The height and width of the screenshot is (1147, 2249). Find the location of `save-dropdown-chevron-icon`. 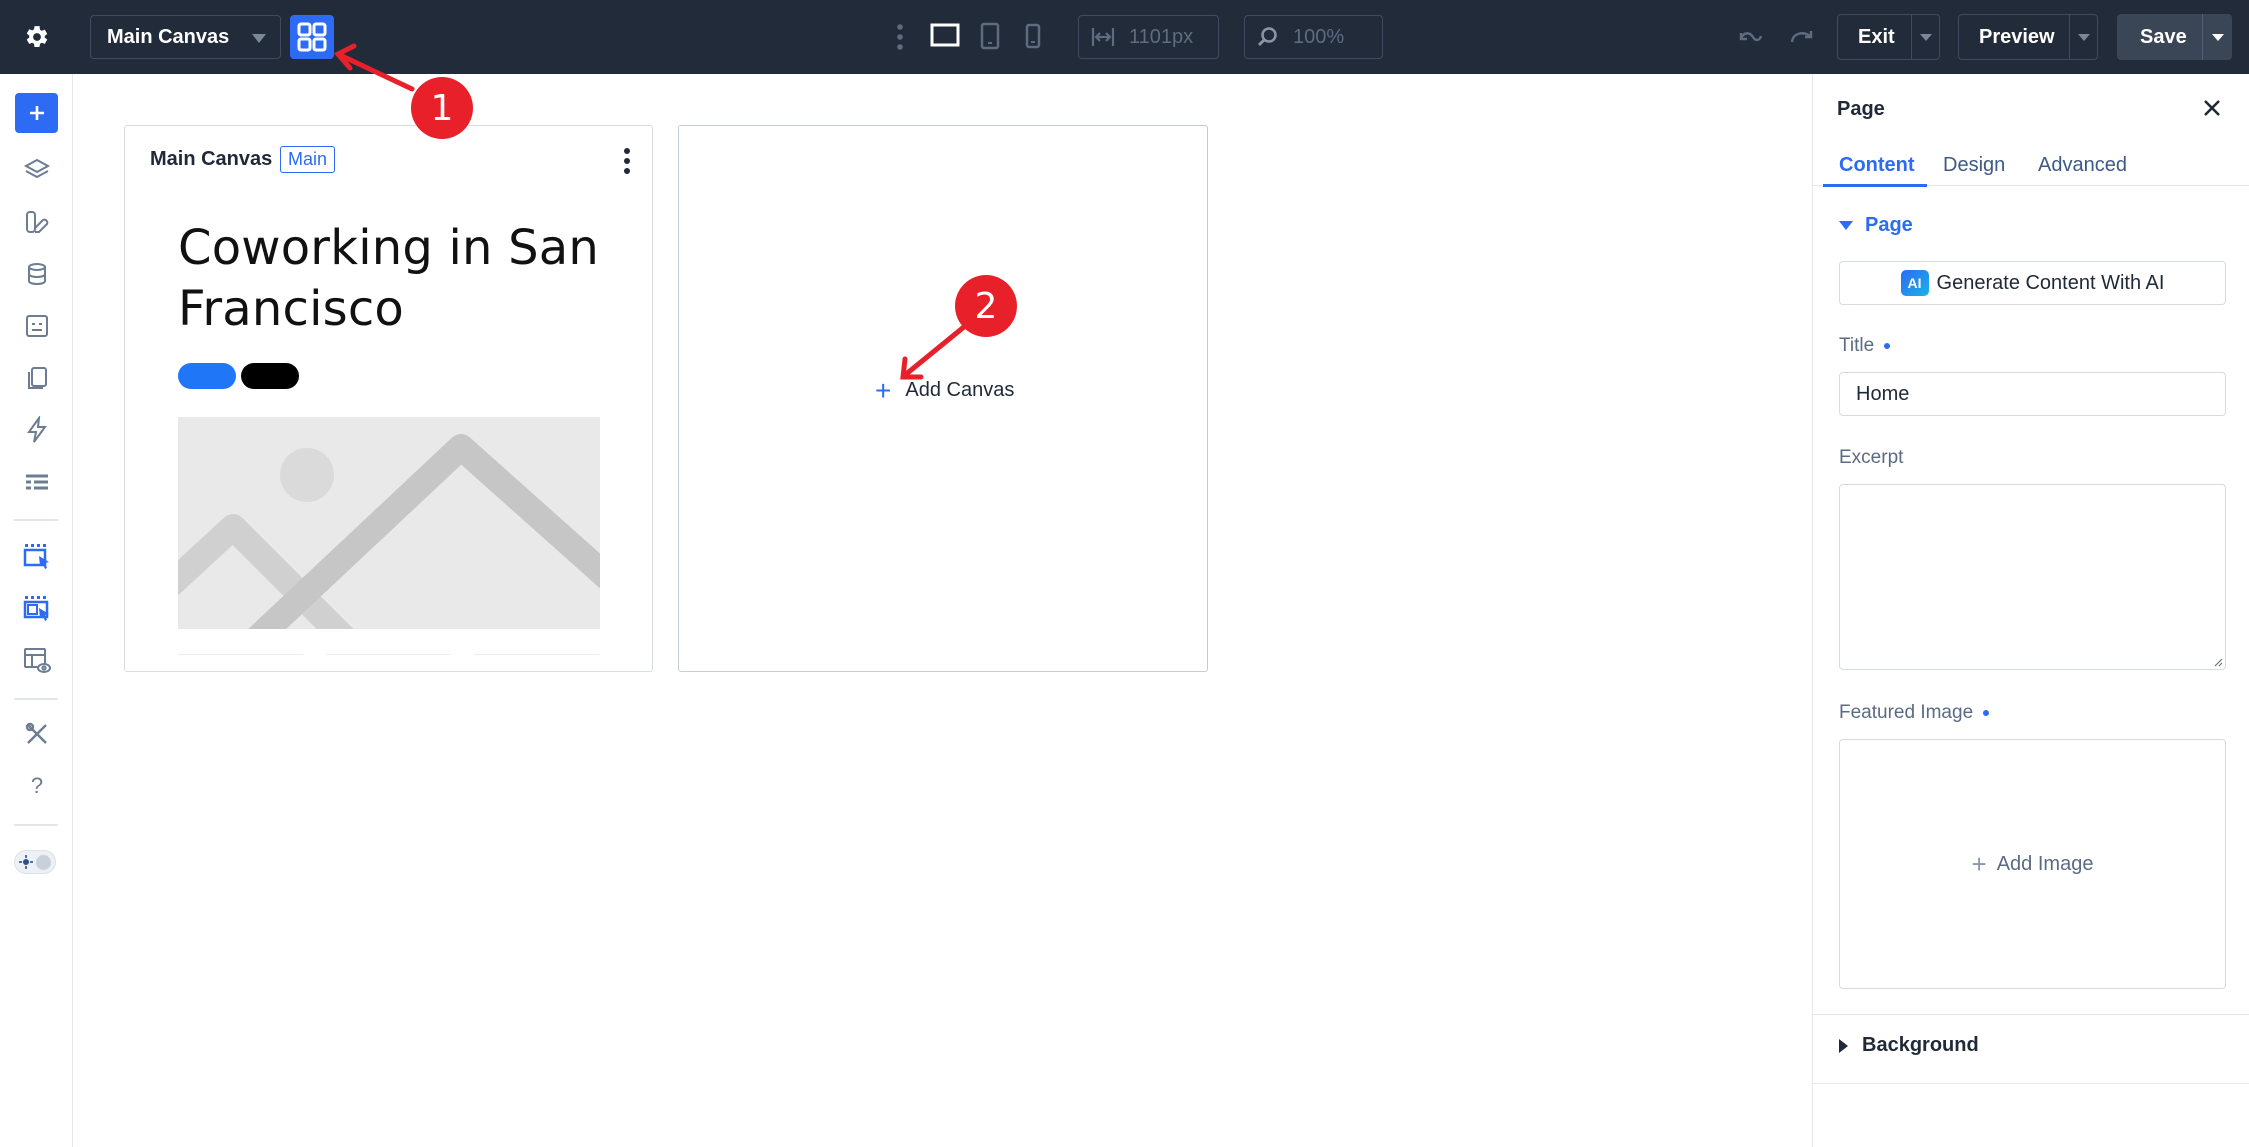

save-dropdown-chevron-icon is located at coordinates (2217, 37).